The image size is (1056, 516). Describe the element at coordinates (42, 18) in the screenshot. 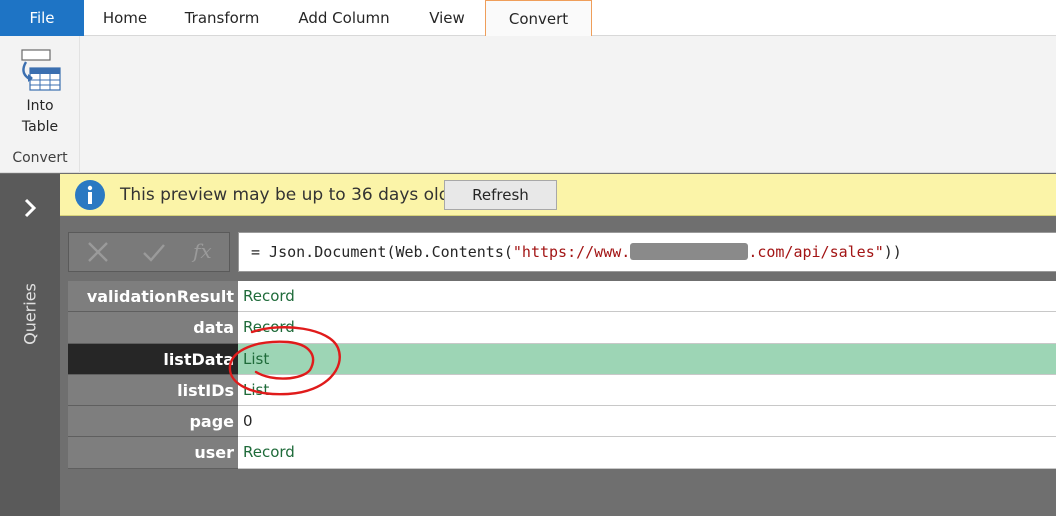

I see `tab-file: File` at that location.